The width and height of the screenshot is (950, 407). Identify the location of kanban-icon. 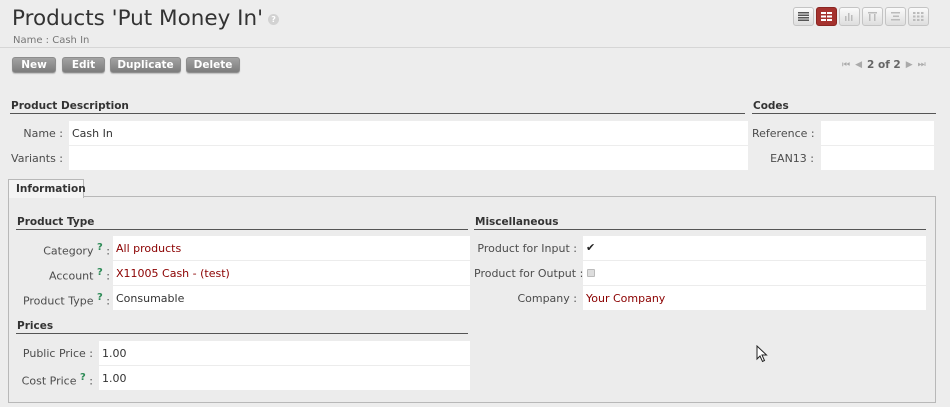
(918, 16).